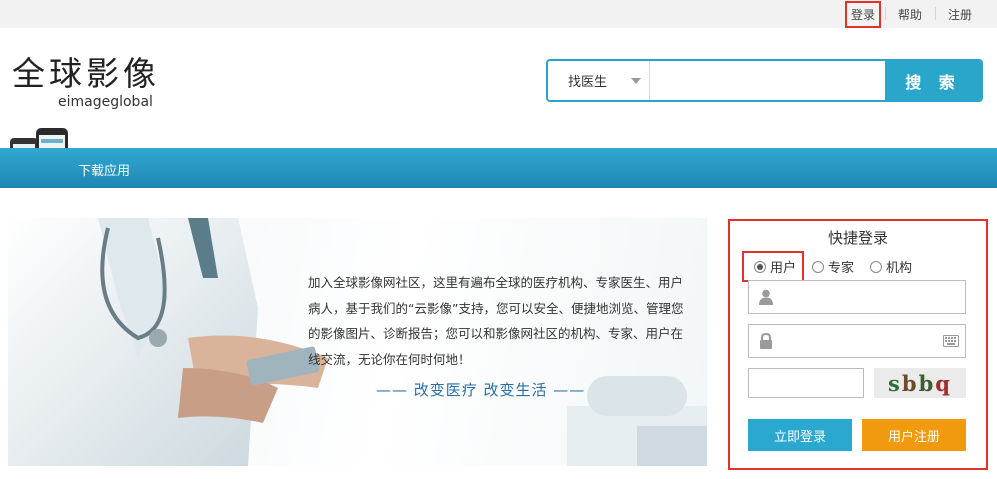 The height and width of the screenshot is (479, 997). What do you see at coordinates (105, 102) in the screenshot?
I see `logo-english: eimageglobal` at bounding box center [105, 102].